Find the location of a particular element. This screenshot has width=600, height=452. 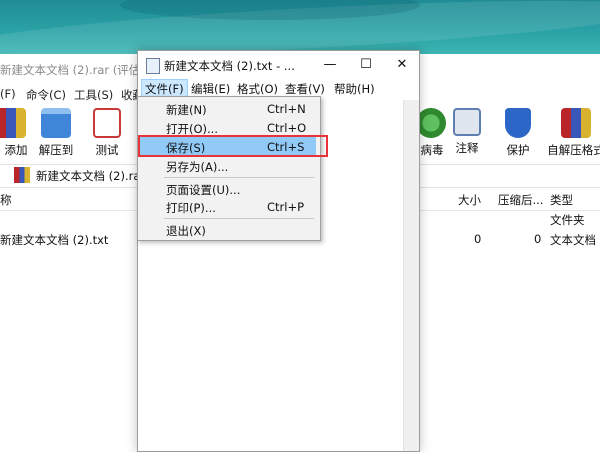

column-type: 类型 is located at coordinates (561, 200).